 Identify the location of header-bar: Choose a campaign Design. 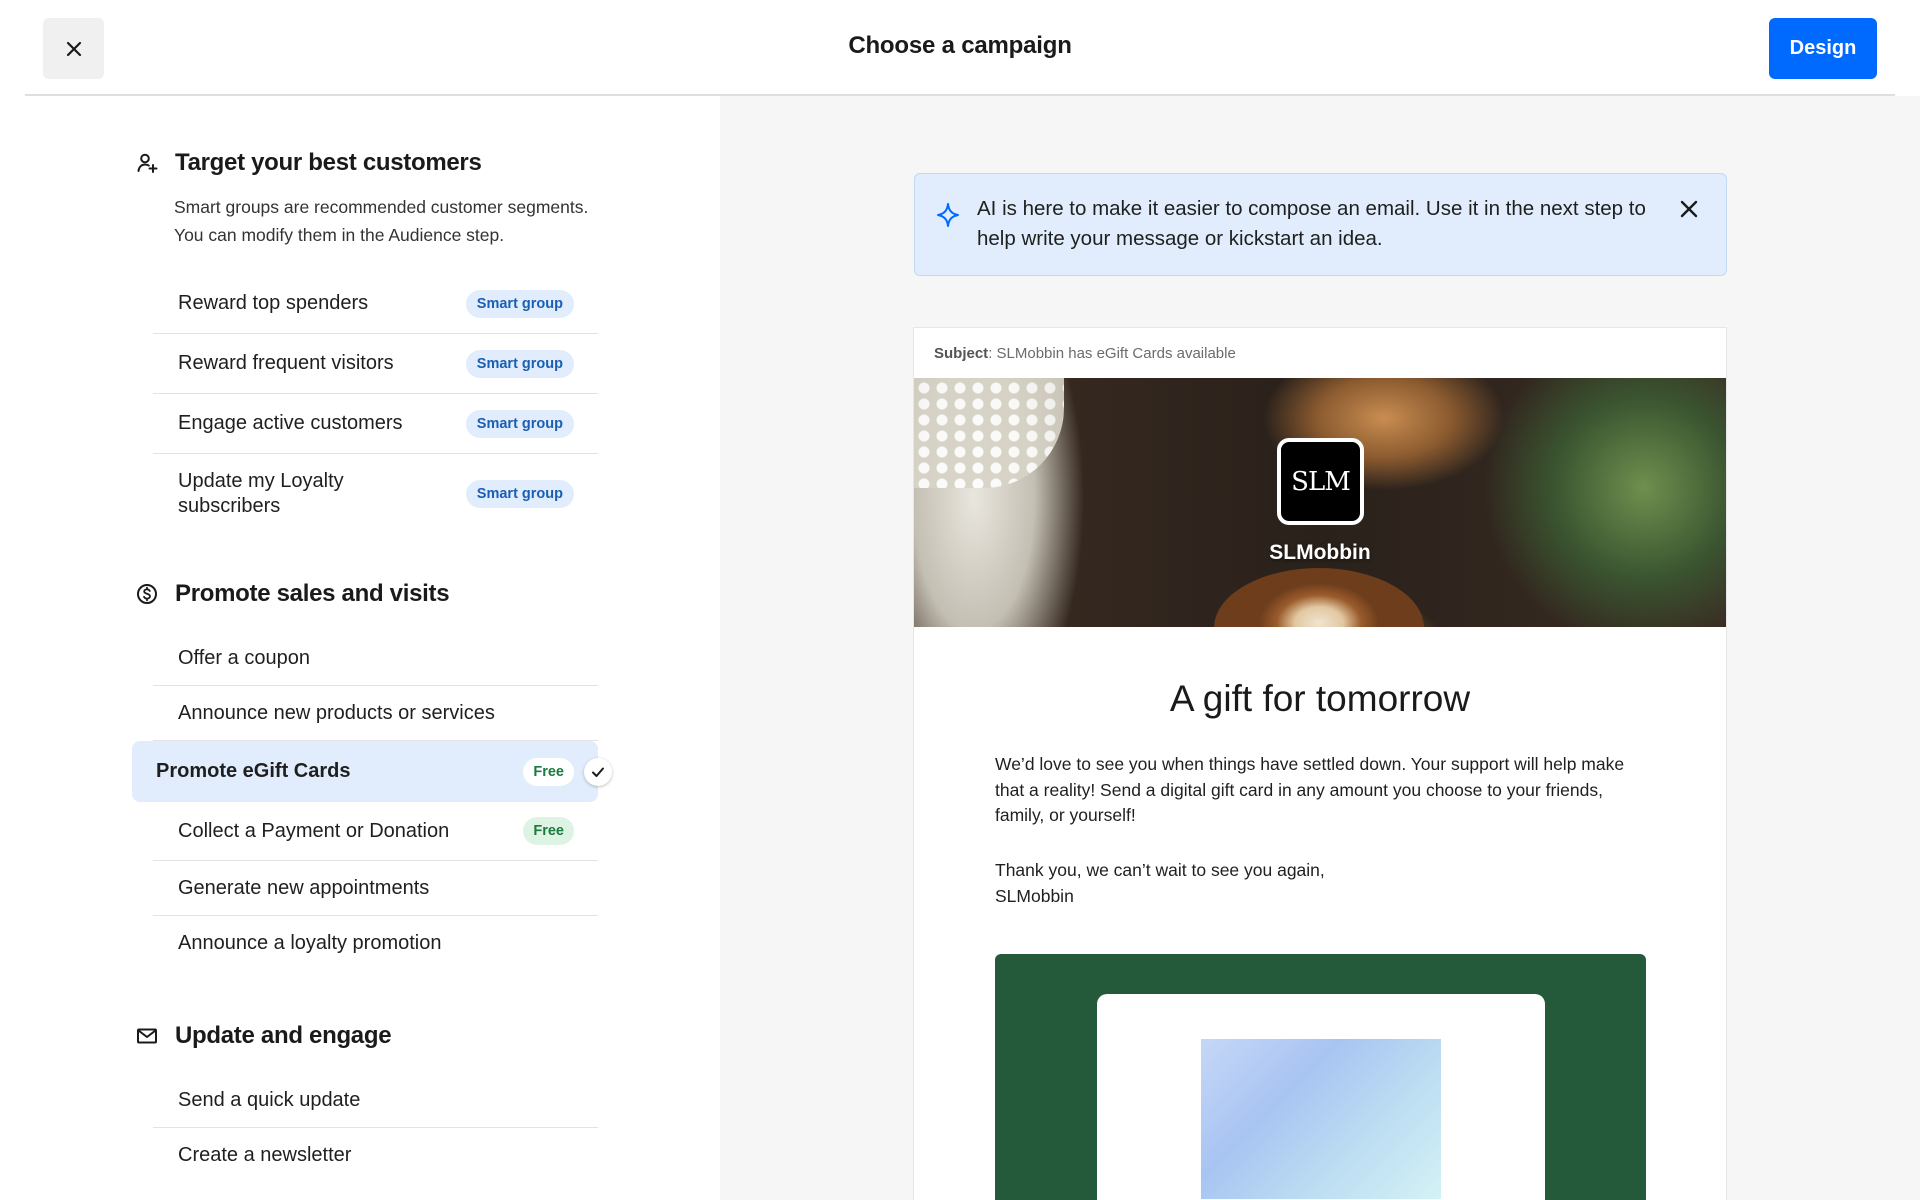
(960, 48).